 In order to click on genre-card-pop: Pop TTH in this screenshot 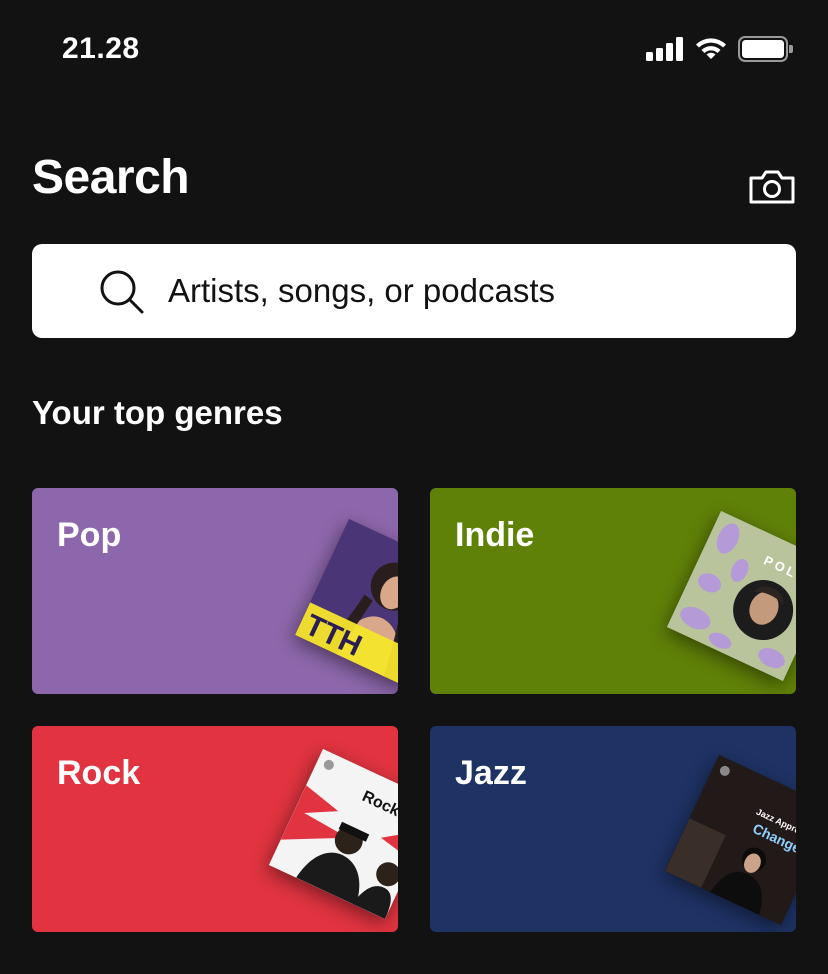, I will do `click(215, 591)`.